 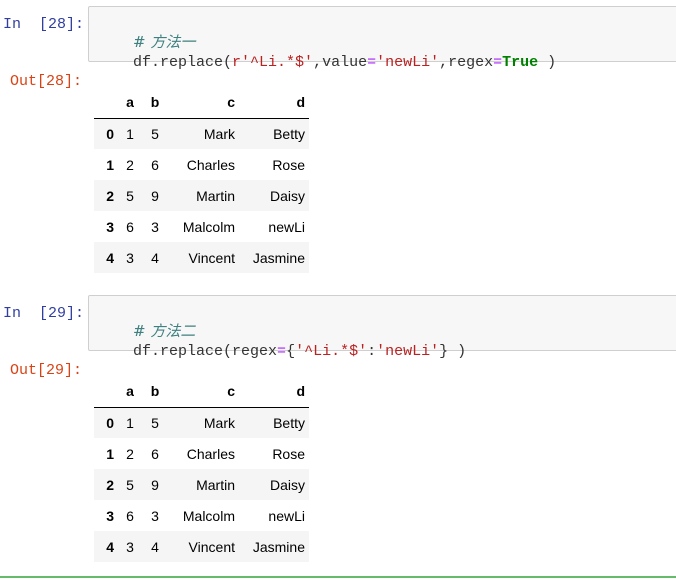 I want to click on input-prompt-29: In [29]:, so click(x=44, y=313).